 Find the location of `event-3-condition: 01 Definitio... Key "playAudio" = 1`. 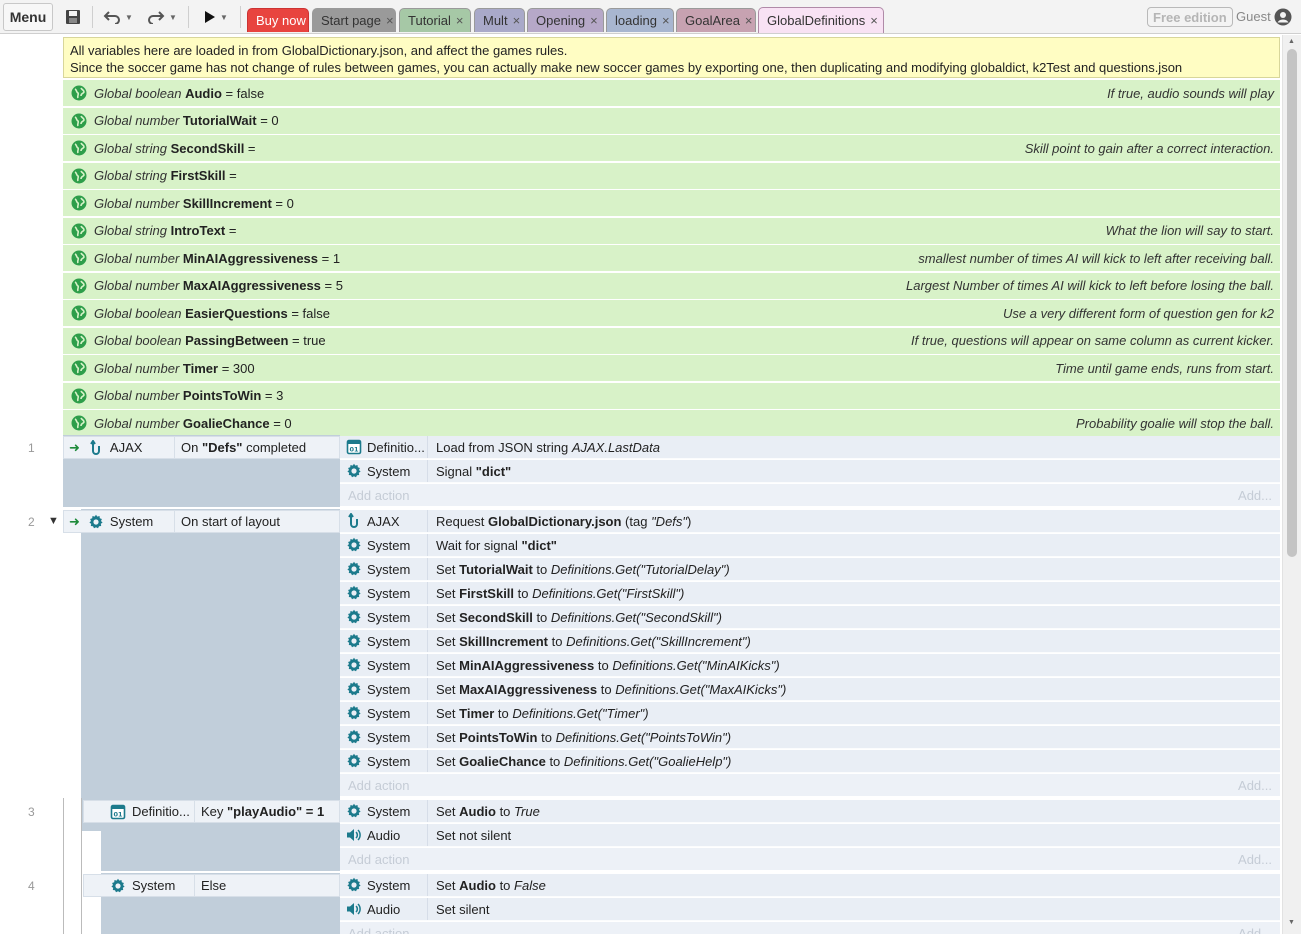

event-3-condition: 01 Definitio... Key "playAudio" = 1 is located at coordinates (211, 811).